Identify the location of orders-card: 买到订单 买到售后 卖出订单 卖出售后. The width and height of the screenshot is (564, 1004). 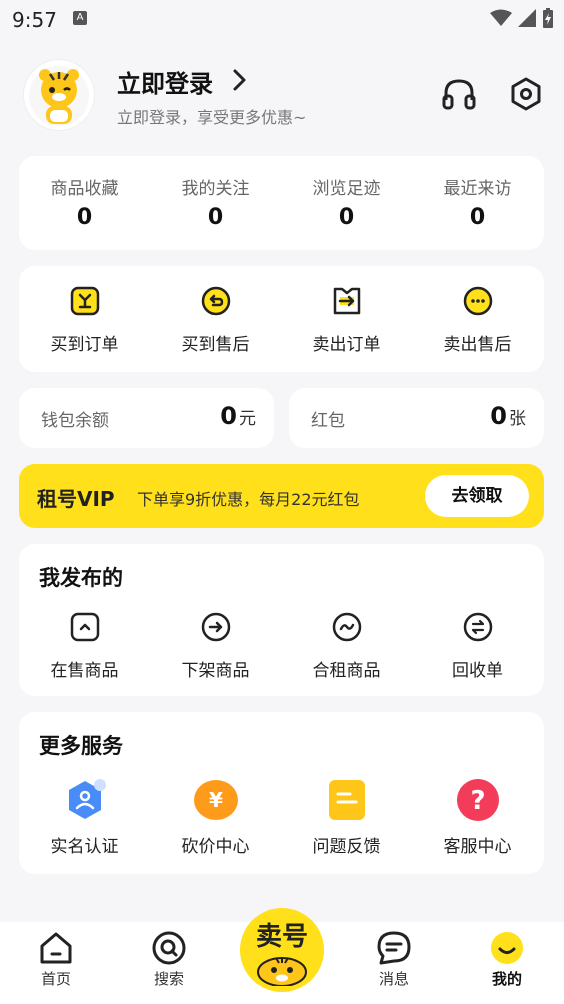
(281, 319).